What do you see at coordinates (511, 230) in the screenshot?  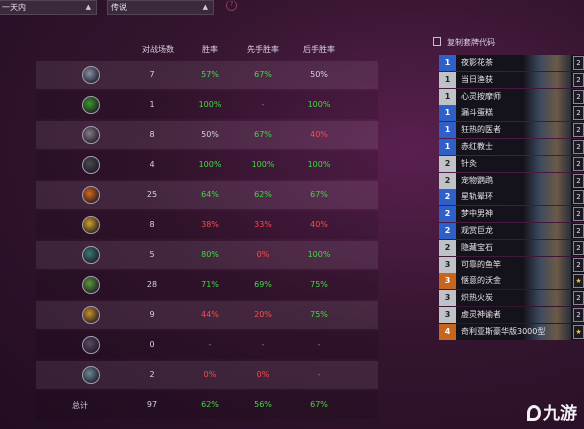 I see `deck-card: 2 观赏巨龙 2` at bounding box center [511, 230].